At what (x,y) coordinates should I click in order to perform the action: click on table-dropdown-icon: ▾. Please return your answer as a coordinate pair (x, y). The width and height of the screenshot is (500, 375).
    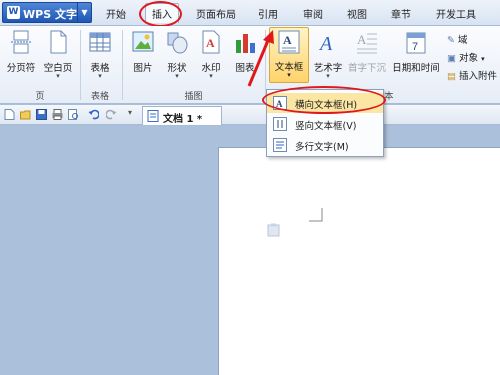
    Looking at the image, I should click on (100, 76).